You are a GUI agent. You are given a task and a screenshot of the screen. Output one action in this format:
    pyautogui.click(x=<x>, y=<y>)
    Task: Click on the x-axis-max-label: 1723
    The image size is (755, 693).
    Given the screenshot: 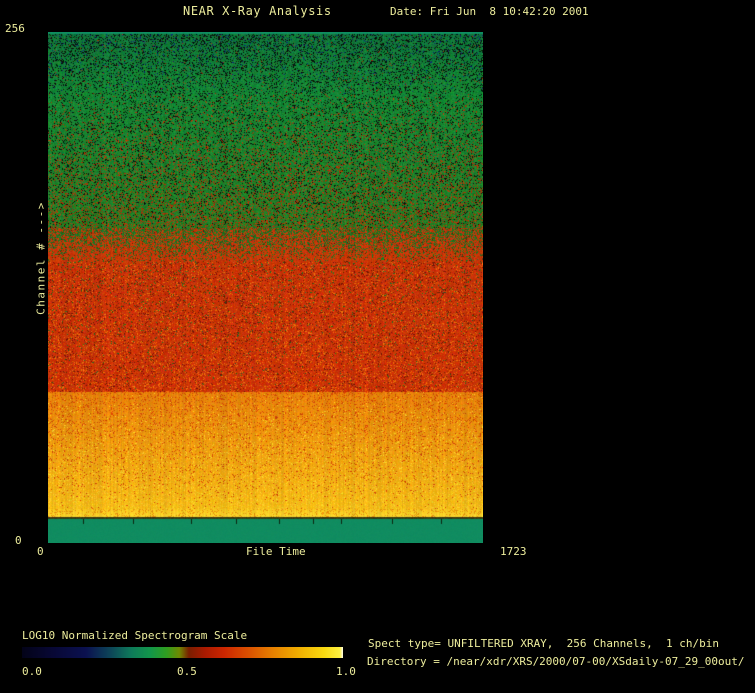 What is the action you would take?
    pyautogui.click(x=513, y=551)
    